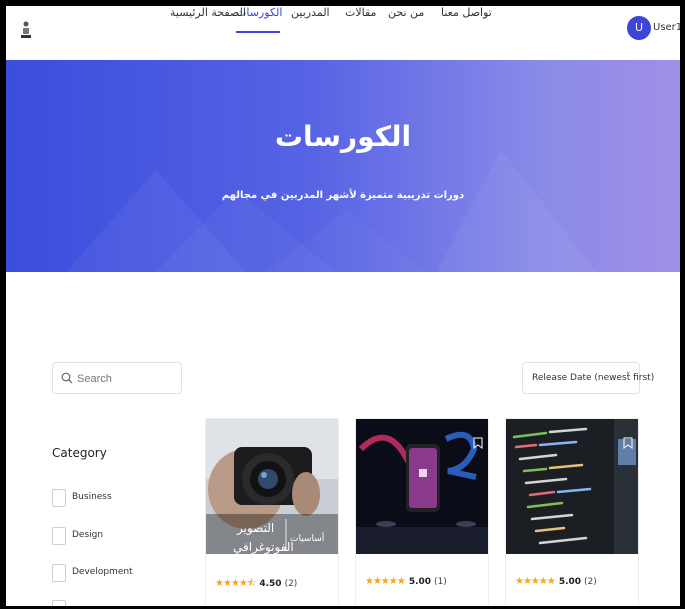 This screenshot has height=609, width=685. What do you see at coordinates (79, 453) in the screenshot?
I see `category-heading: Category` at bounding box center [79, 453].